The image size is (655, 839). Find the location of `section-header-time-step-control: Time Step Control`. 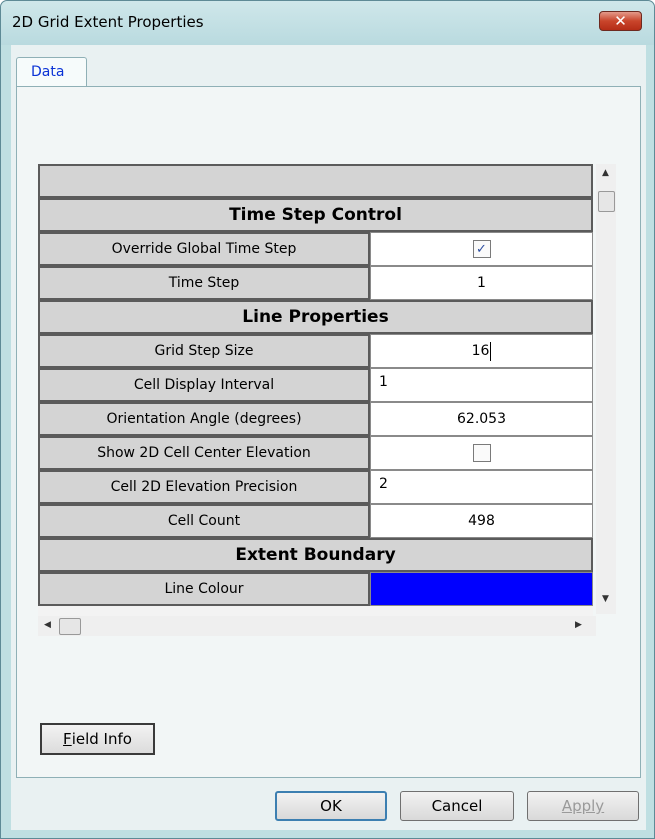

section-header-time-step-control: Time Step Control is located at coordinates (315, 215).